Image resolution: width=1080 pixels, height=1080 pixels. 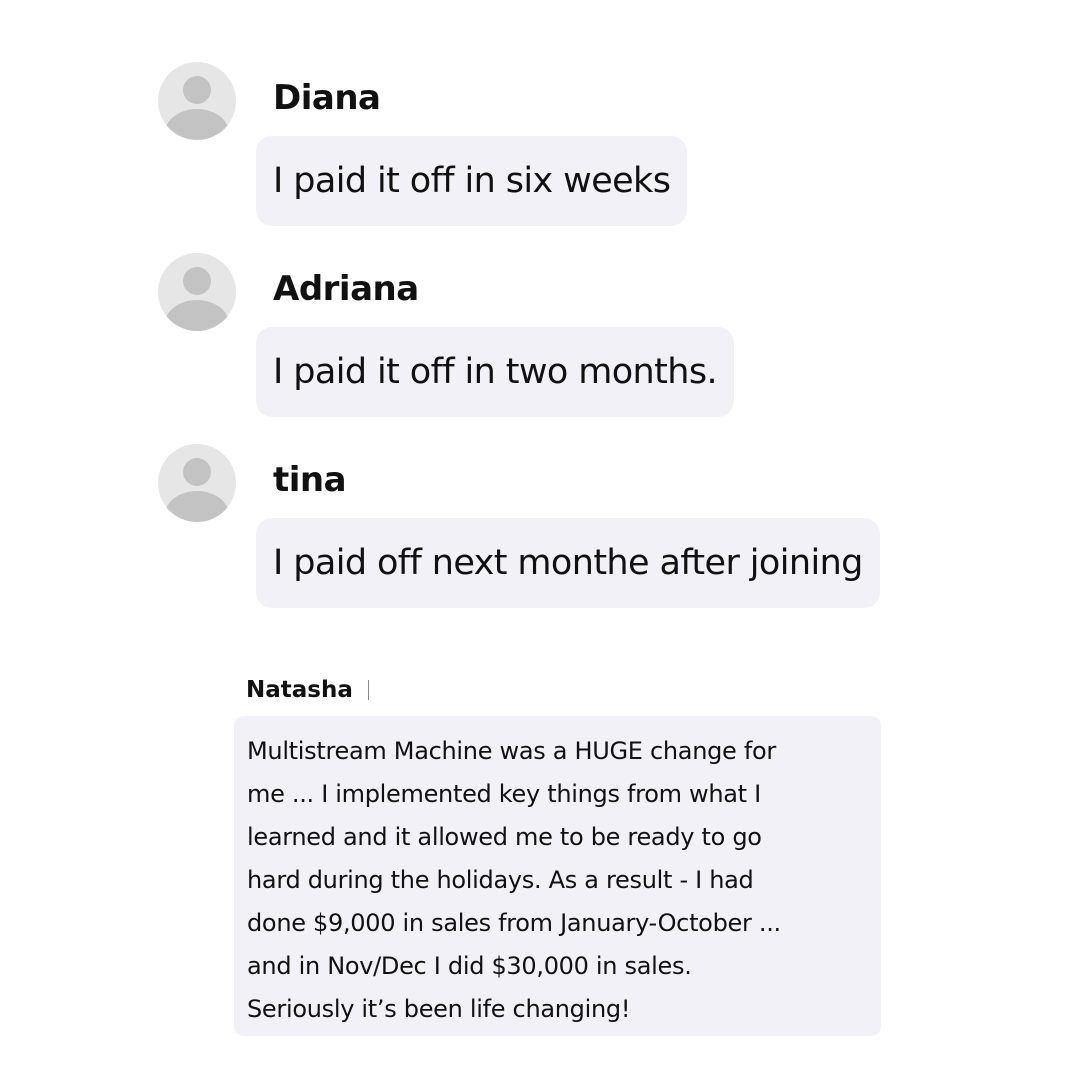 I want to click on message-line: Seriously it’s been life changing!, so click(x=439, y=1009).